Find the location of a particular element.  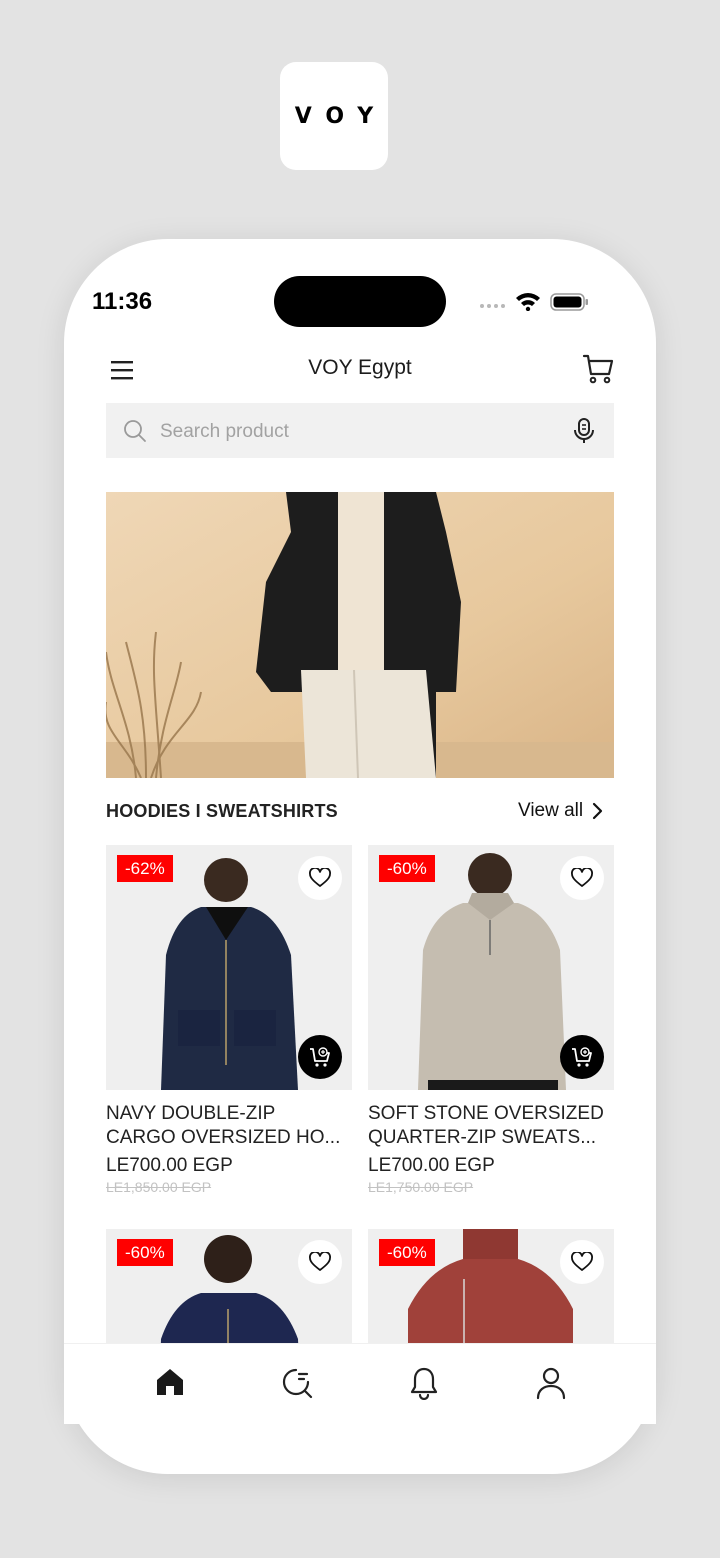

cart-icon is located at coordinates (598, 369).